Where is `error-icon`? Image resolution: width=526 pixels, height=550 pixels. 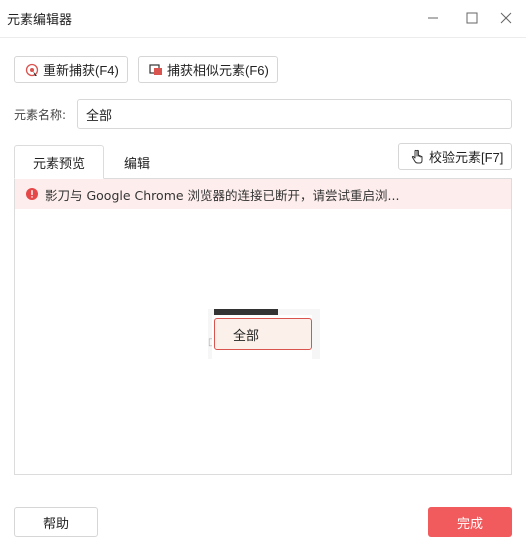
error-icon is located at coordinates (32, 194).